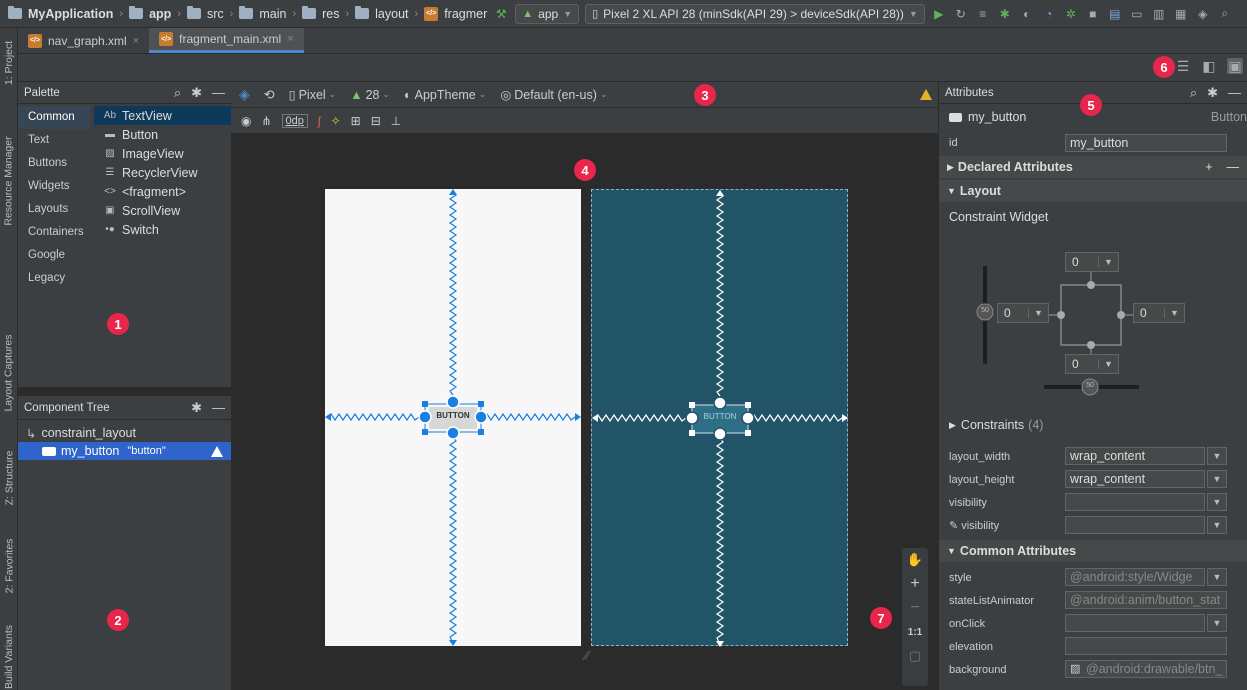 The image size is (1247, 690). I want to click on sdk-manager-icon: ▦, so click(1181, 14).